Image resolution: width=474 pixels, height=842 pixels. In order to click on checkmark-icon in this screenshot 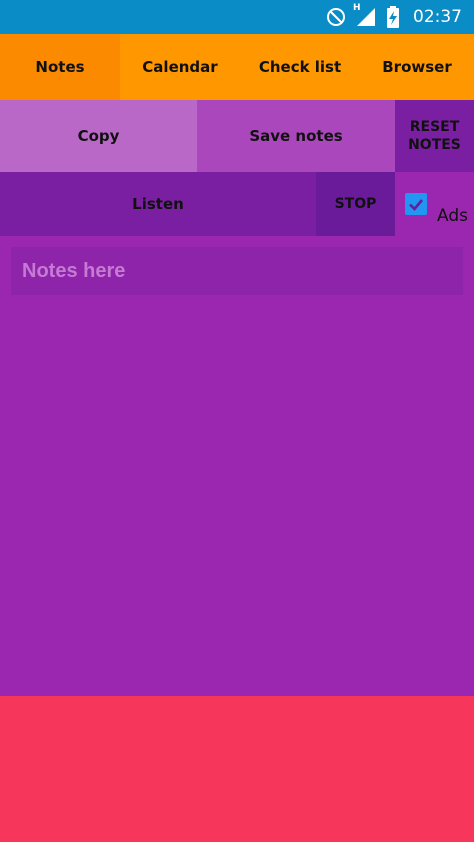, I will do `click(416, 205)`.